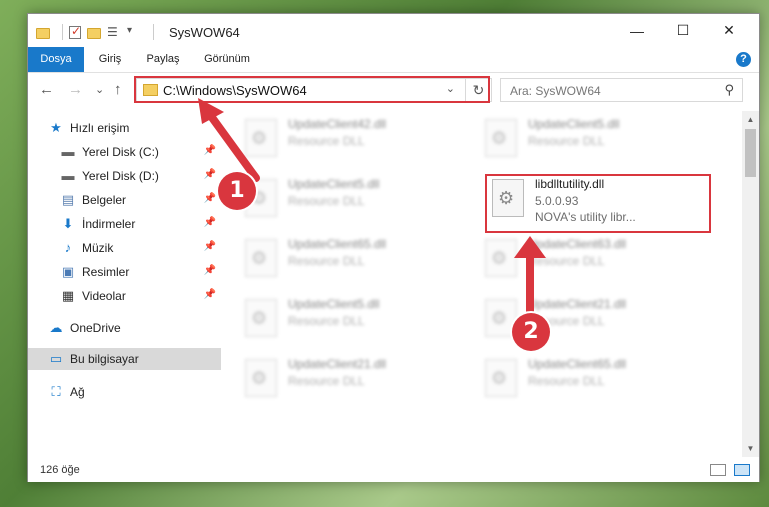  Describe the element at coordinates (43, 33) in the screenshot. I see `folder-icon` at that location.